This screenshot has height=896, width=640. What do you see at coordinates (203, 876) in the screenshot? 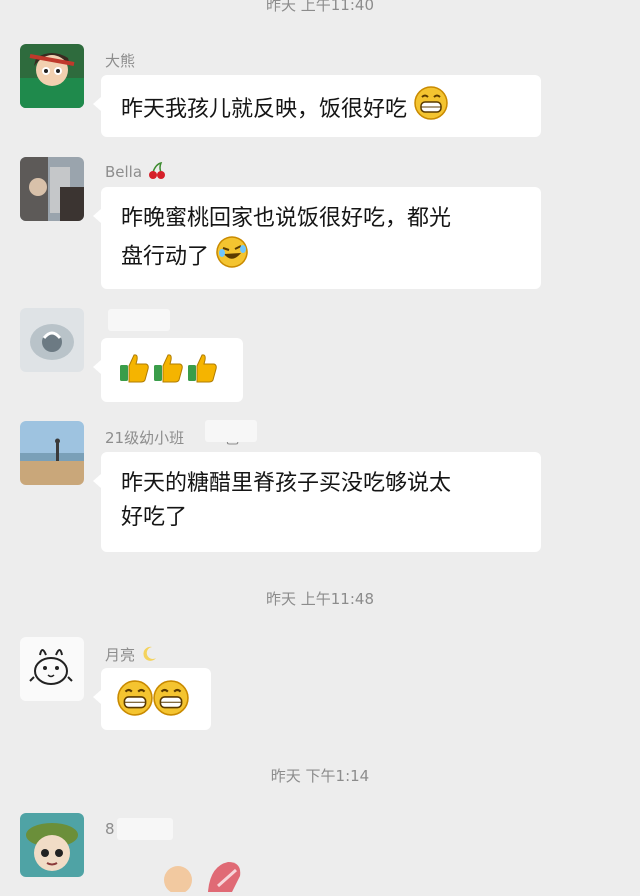
I see `sticker-image` at bounding box center [203, 876].